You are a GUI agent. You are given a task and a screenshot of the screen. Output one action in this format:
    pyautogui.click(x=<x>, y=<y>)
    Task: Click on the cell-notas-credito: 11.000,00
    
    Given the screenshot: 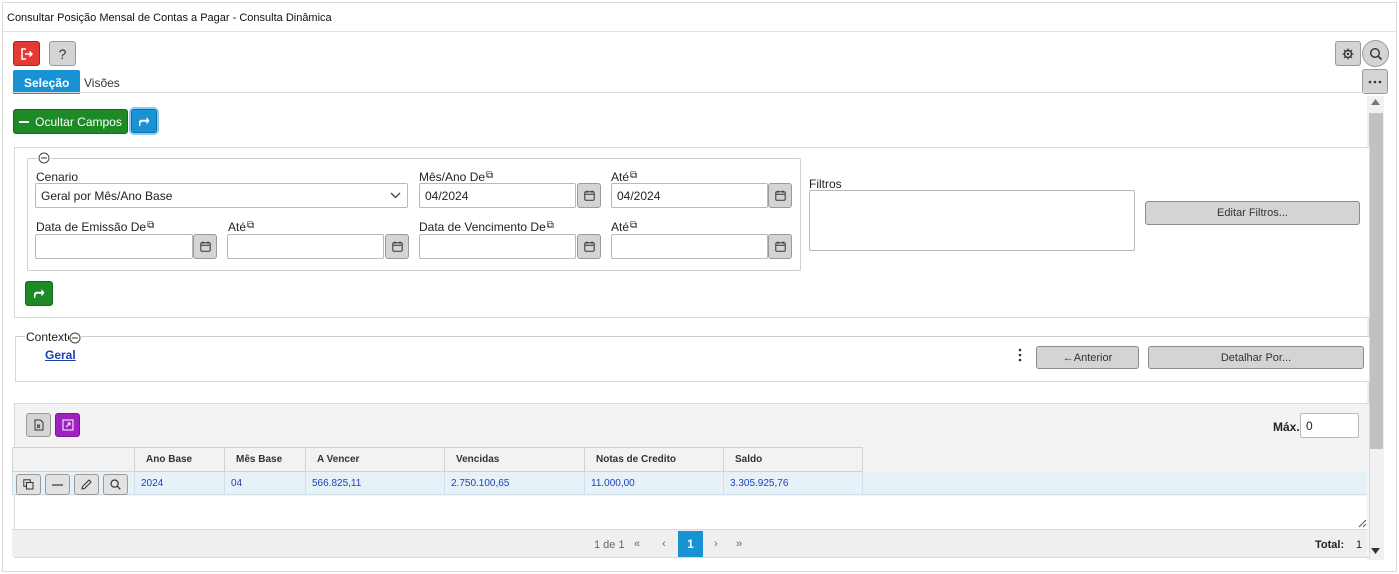 What is the action you would take?
    pyautogui.click(x=654, y=483)
    